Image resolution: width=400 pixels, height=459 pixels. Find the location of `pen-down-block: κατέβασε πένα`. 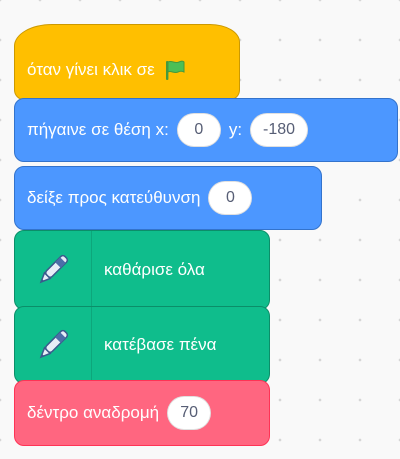

pen-down-block: κατέβασε πένα is located at coordinates (142, 345).